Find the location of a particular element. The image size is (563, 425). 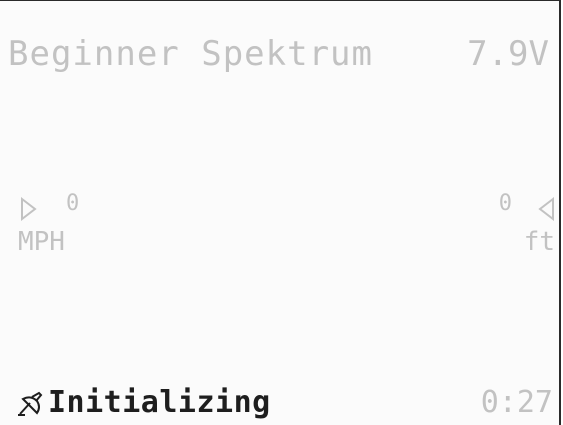

arrow-right-outline-icon is located at coordinates (29, 209).